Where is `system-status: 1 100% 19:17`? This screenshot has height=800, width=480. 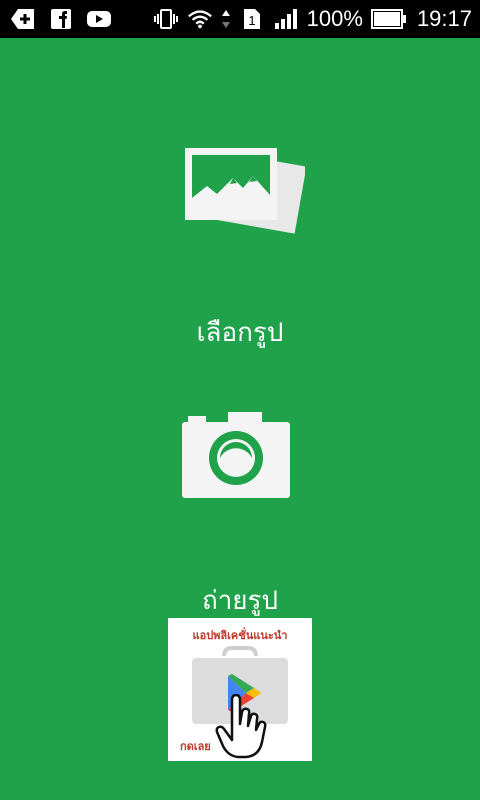 system-status: 1 100% 19:17 is located at coordinates (312, 19).